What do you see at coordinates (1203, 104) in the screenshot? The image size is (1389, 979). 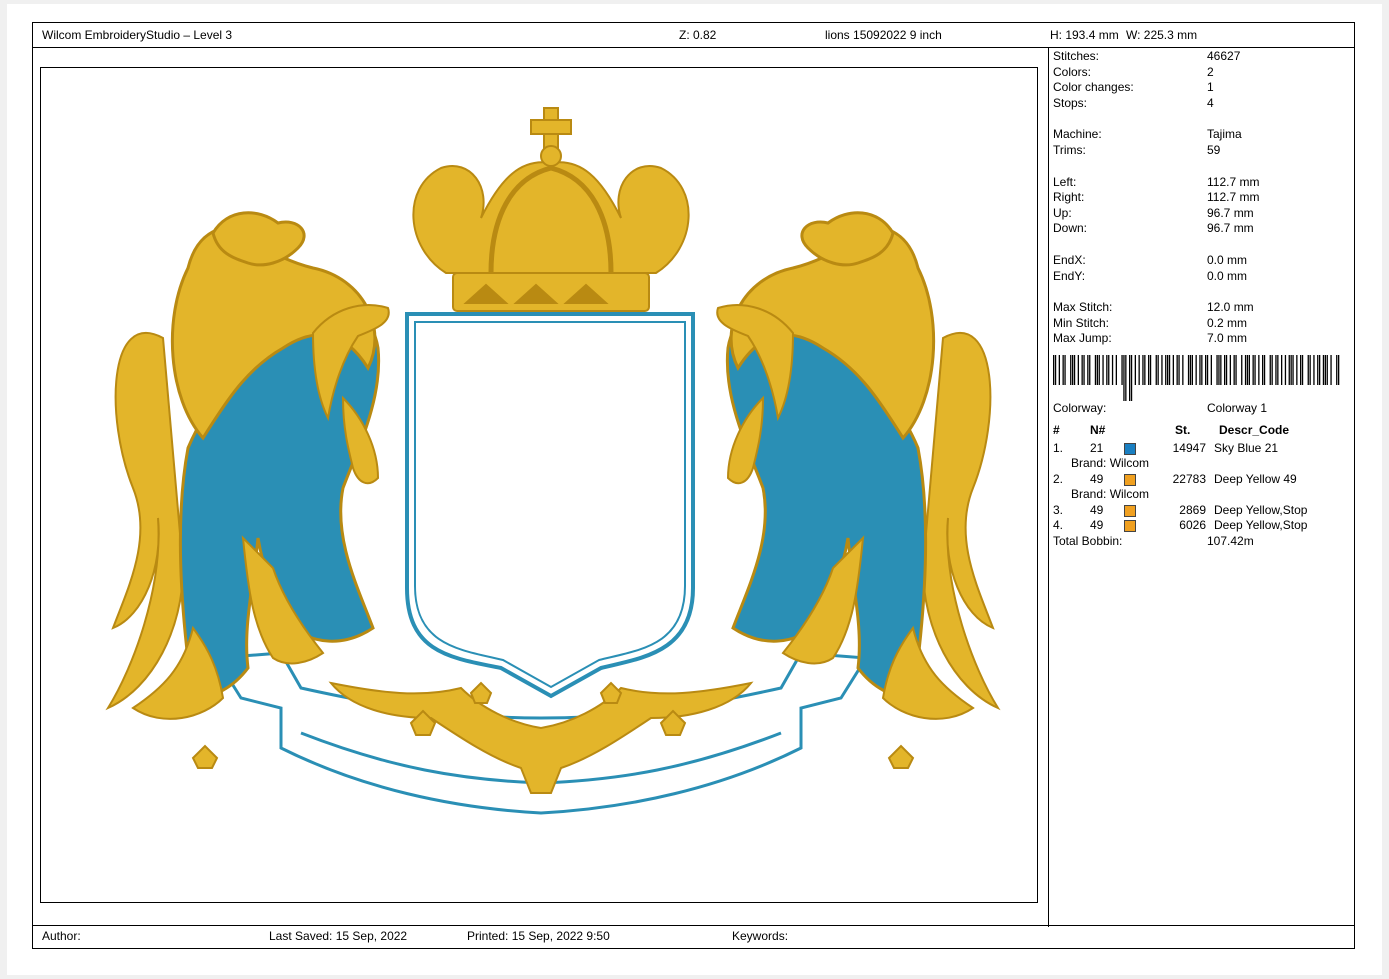 I see `stat-row: Stops: 4` at bounding box center [1203, 104].